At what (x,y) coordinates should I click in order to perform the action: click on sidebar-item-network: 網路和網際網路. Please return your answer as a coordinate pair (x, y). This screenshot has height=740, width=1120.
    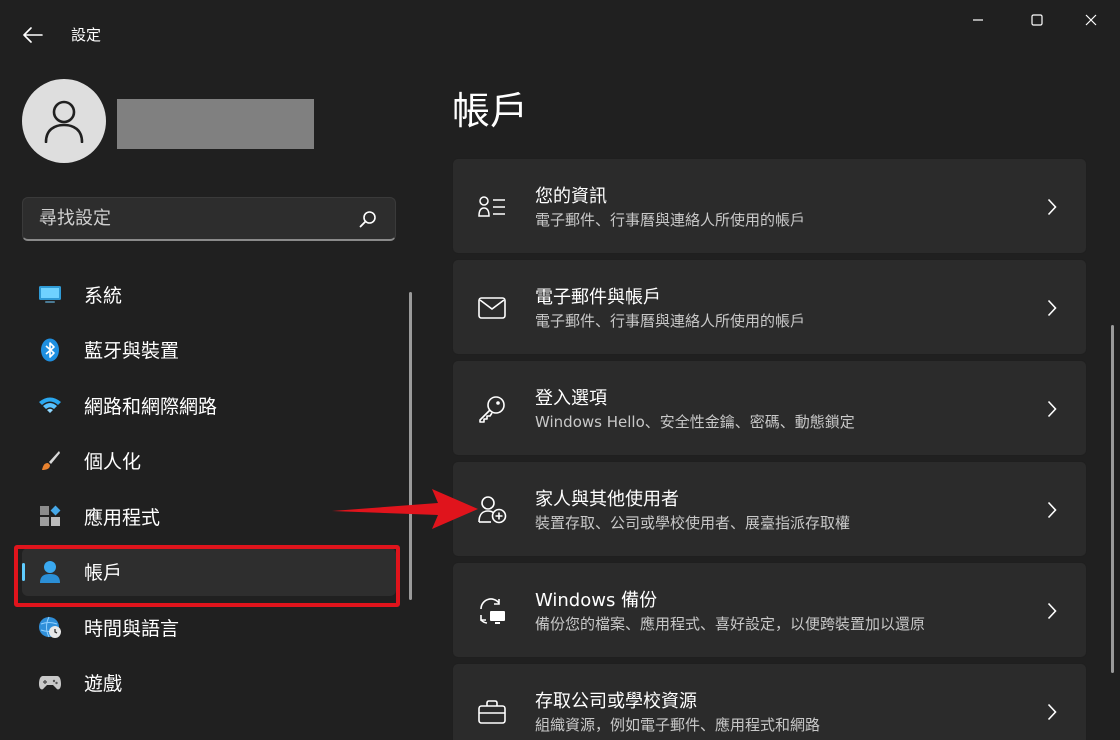
    Looking at the image, I should click on (209, 405).